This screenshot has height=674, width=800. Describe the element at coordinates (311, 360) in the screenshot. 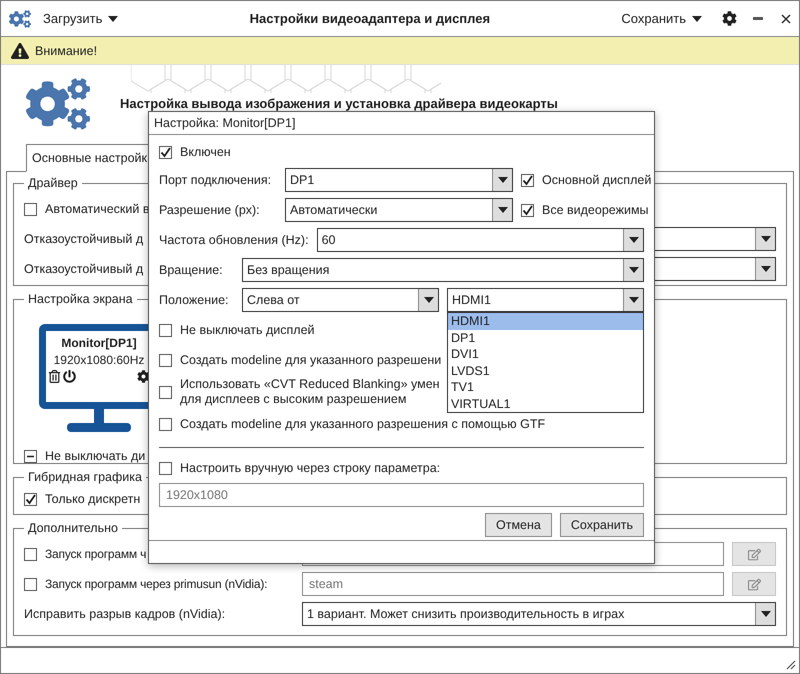

I see `checkbox-label: Создать modeline для указанного разрешени` at that location.